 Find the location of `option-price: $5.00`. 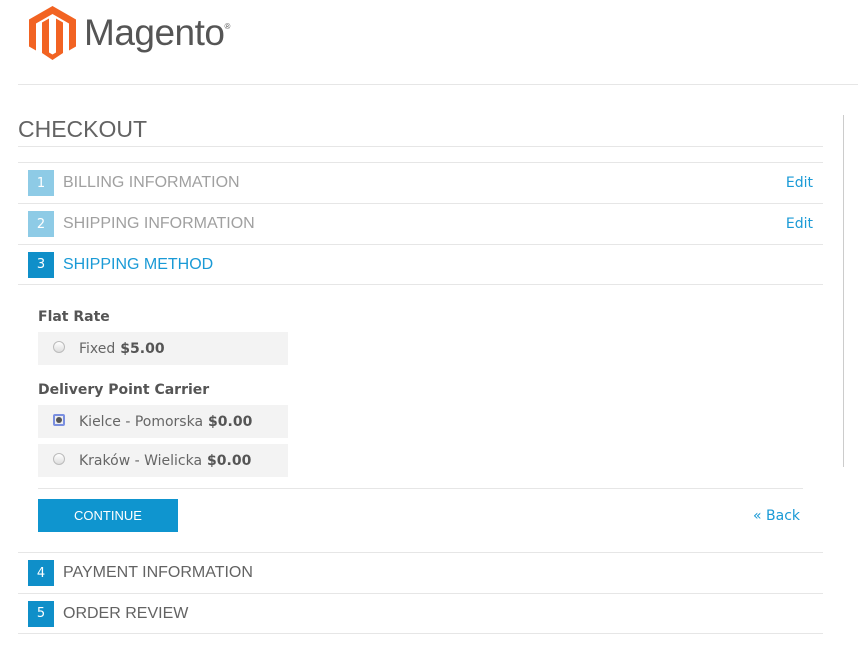

option-price: $5.00 is located at coordinates (142, 348).